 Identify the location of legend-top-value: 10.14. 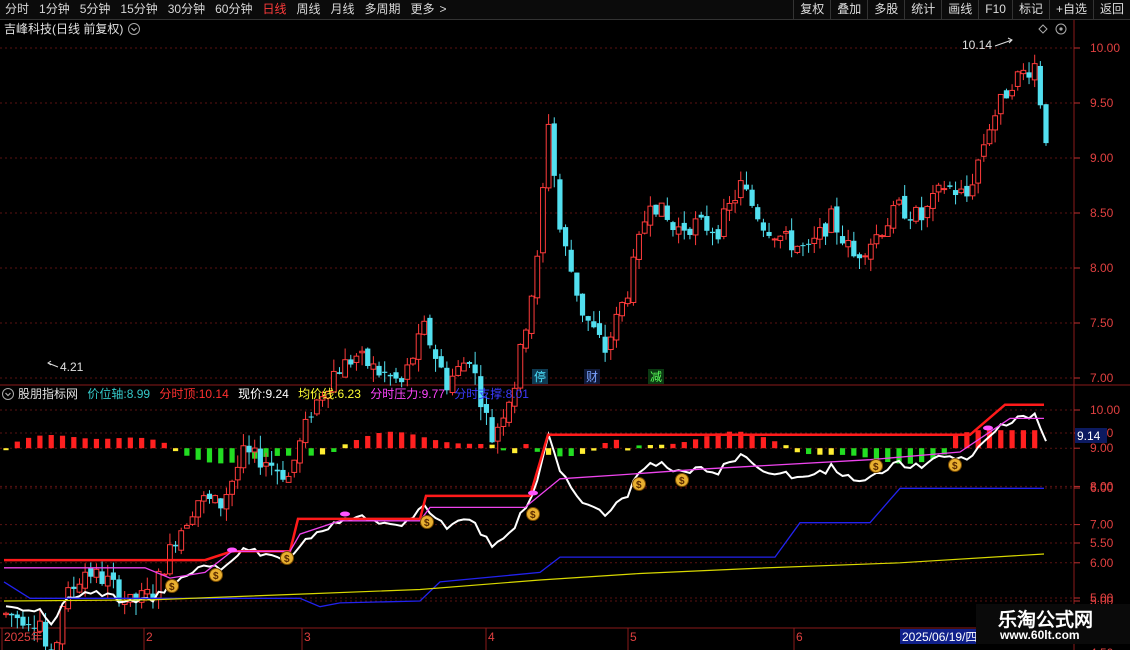
(214, 394).